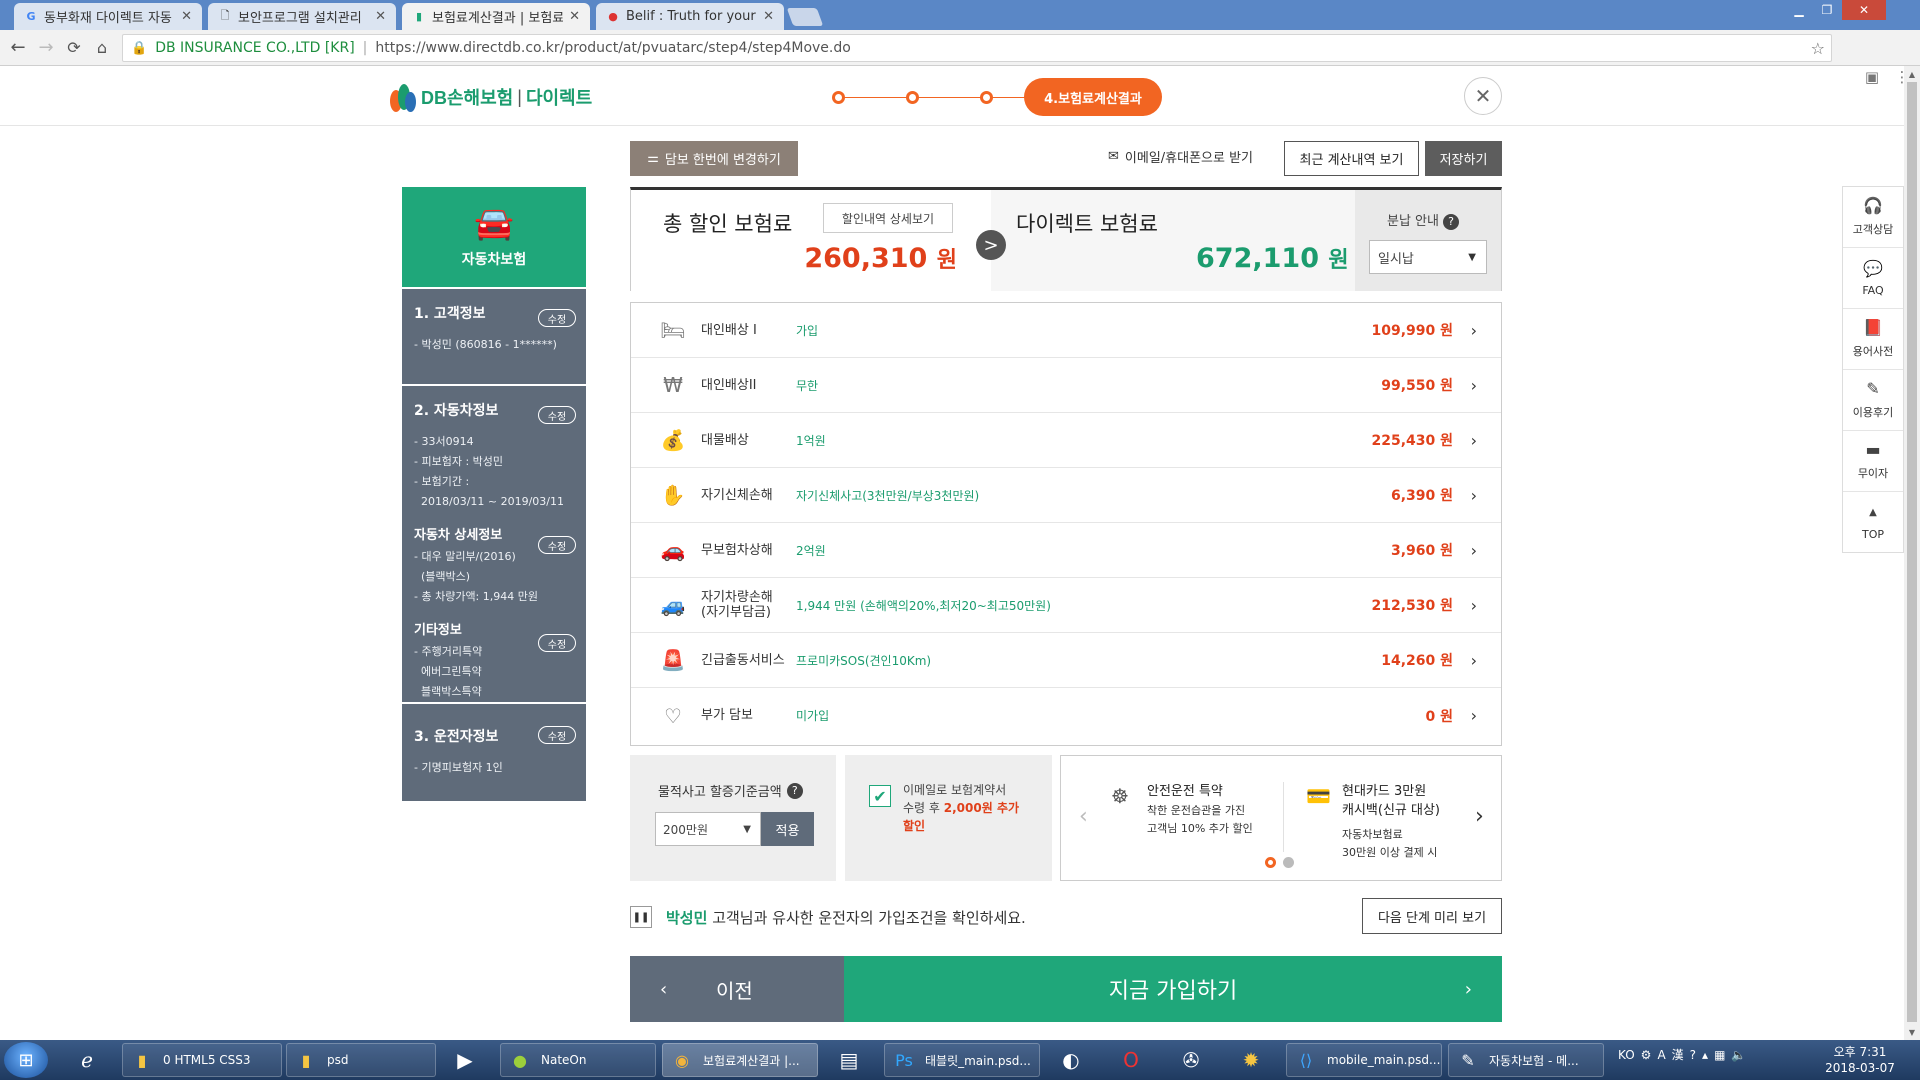 Image resolution: width=1920 pixels, height=1080 pixels. What do you see at coordinates (1873, 278) in the screenshot?
I see `quick-faq: 💬 FAQ` at bounding box center [1873, 278].